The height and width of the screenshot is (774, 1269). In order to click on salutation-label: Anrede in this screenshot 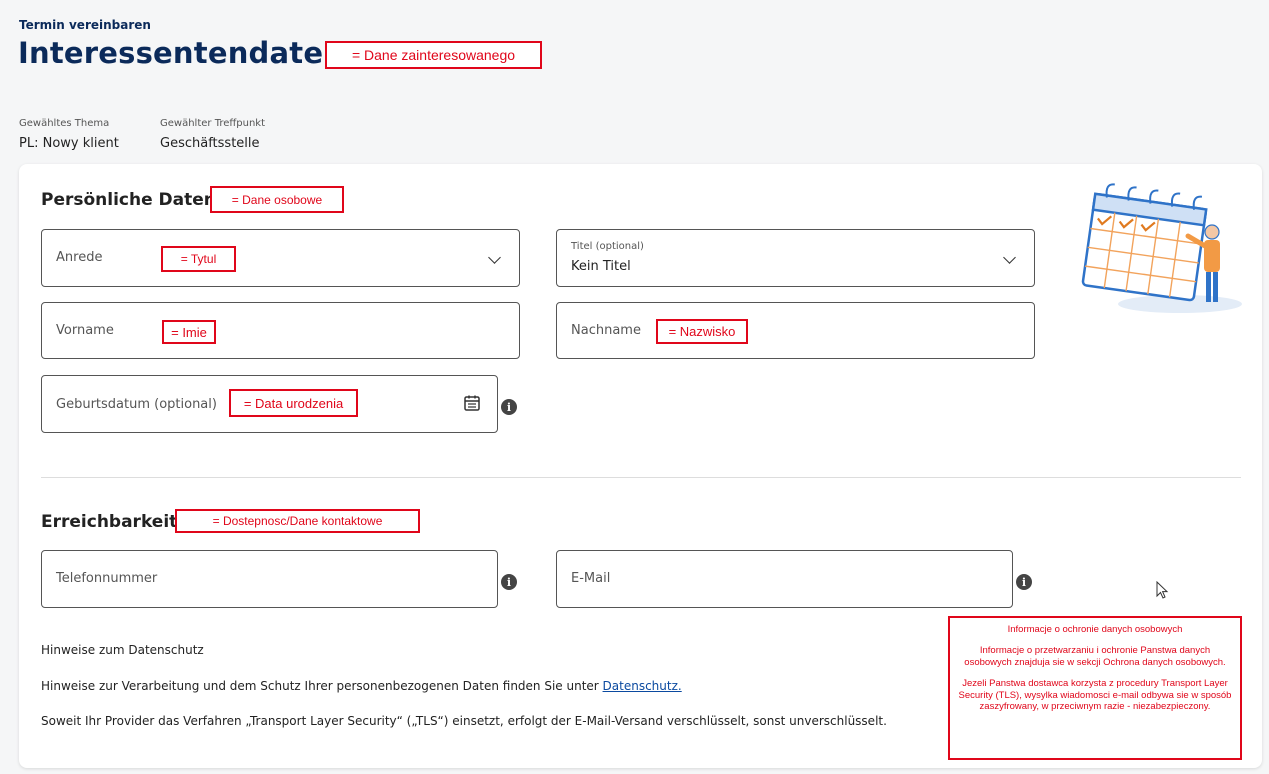, I will do `click(79, 257)`.